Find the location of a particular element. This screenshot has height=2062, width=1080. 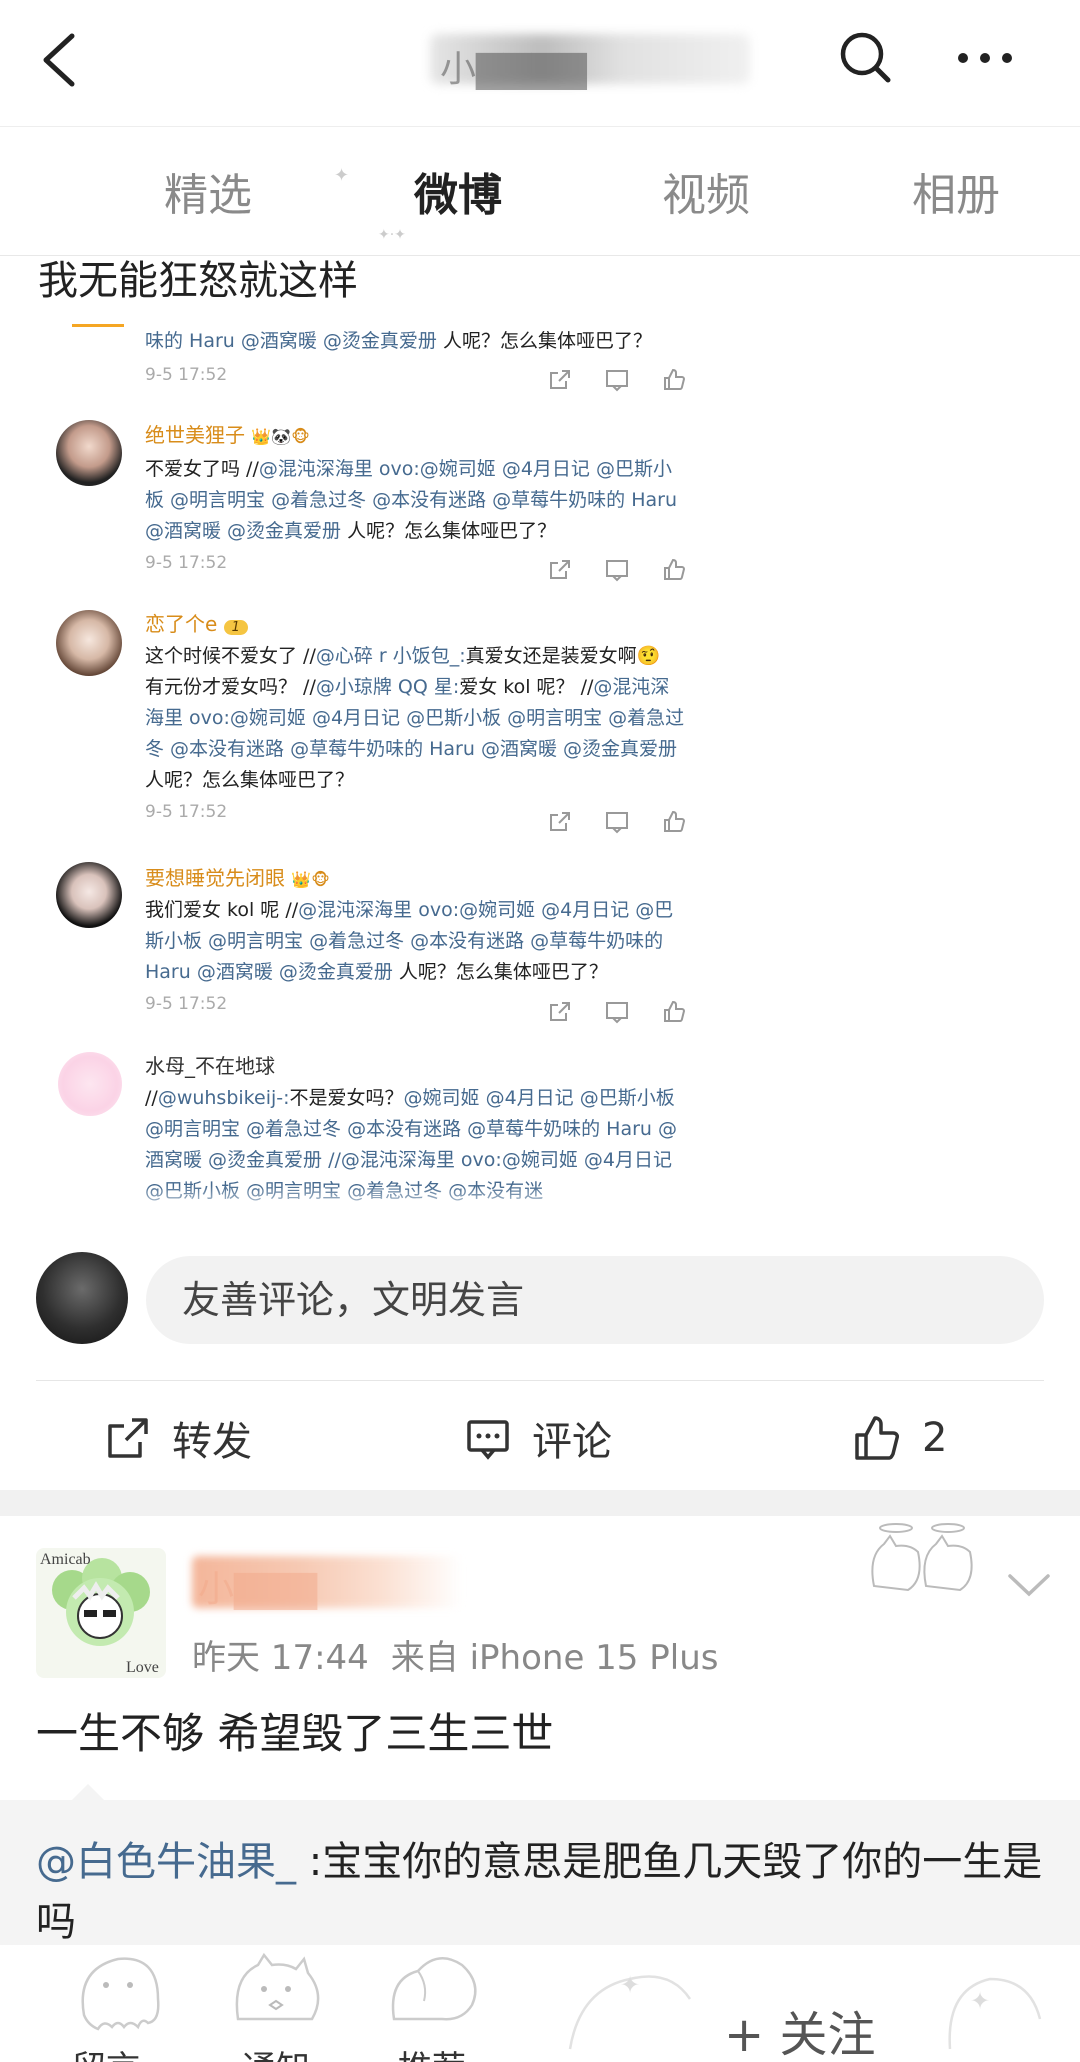

member-badge: 1 is located at coordinates (235, 627).